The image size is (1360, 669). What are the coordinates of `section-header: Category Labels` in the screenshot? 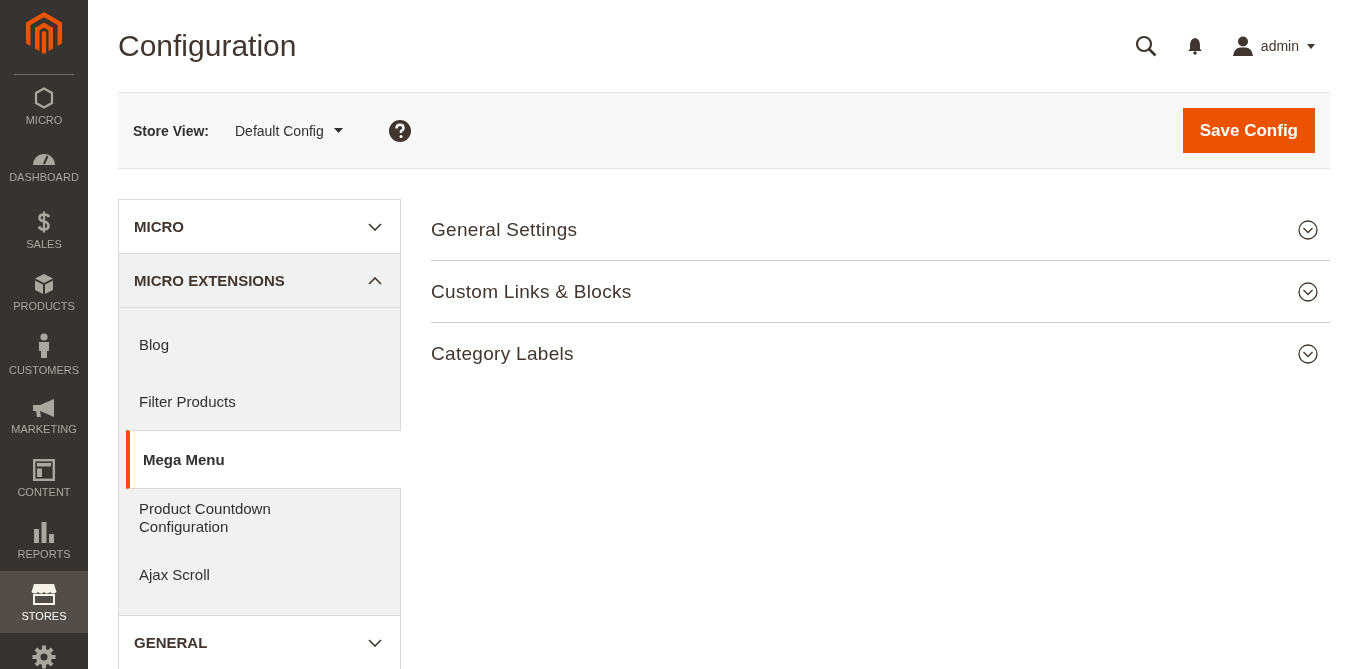 It's located at (880, 353).